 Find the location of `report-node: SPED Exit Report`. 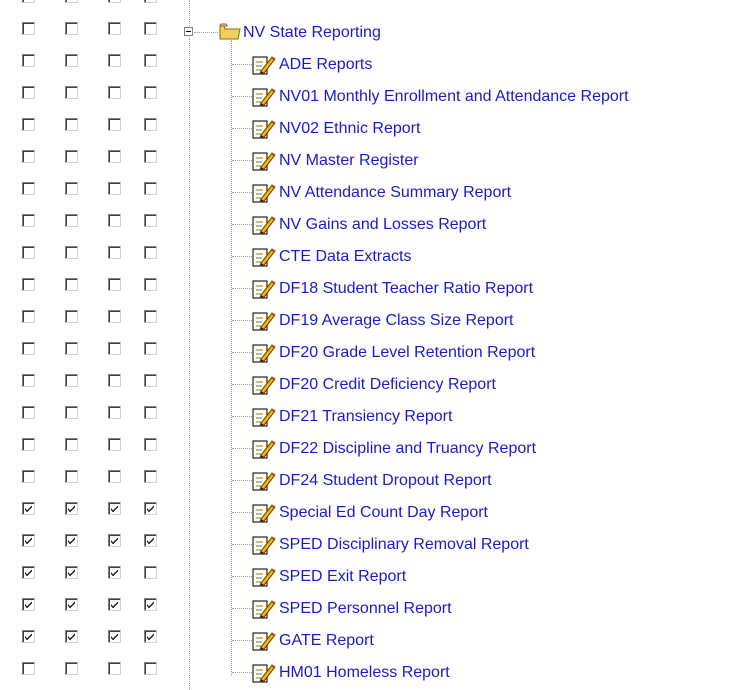

report-node: SPED Exit Report is located at coordinates (464, 577).